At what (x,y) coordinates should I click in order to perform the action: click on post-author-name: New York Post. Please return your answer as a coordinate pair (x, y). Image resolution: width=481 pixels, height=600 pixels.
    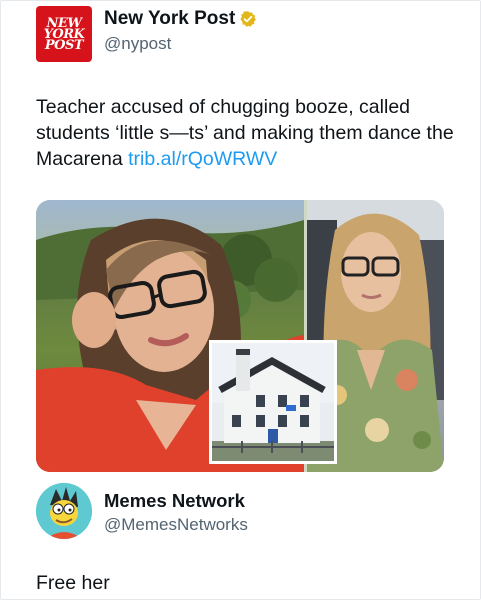
    Looking at the image, I should click on (180, 19).